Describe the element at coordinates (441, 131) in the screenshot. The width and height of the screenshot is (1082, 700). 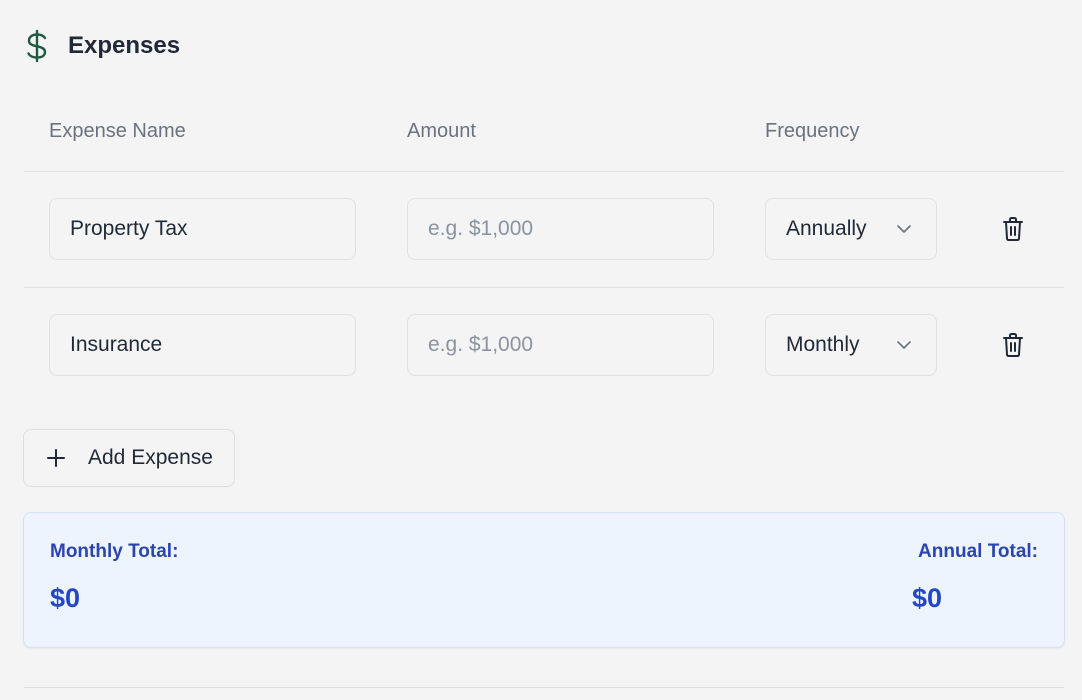
I see `column-header-amount: Amount` at that location.